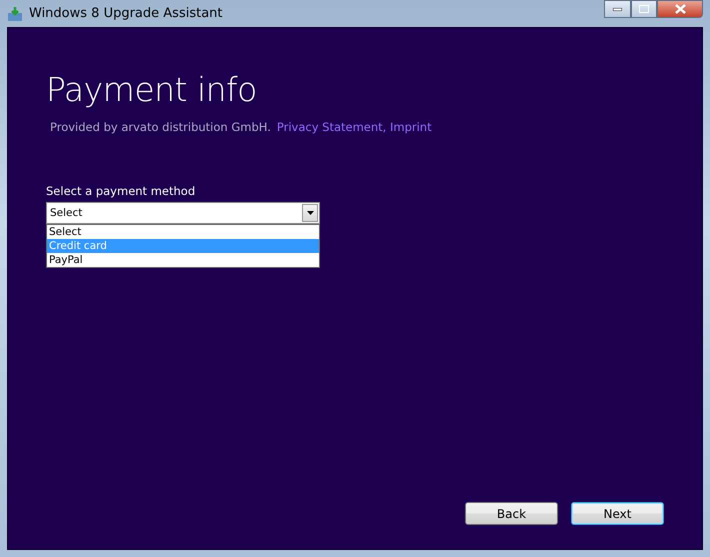  What do you see at coordinates (511, 513) in the screenshot?
I see `nav-button: Back` at bounding box center [511, 513].